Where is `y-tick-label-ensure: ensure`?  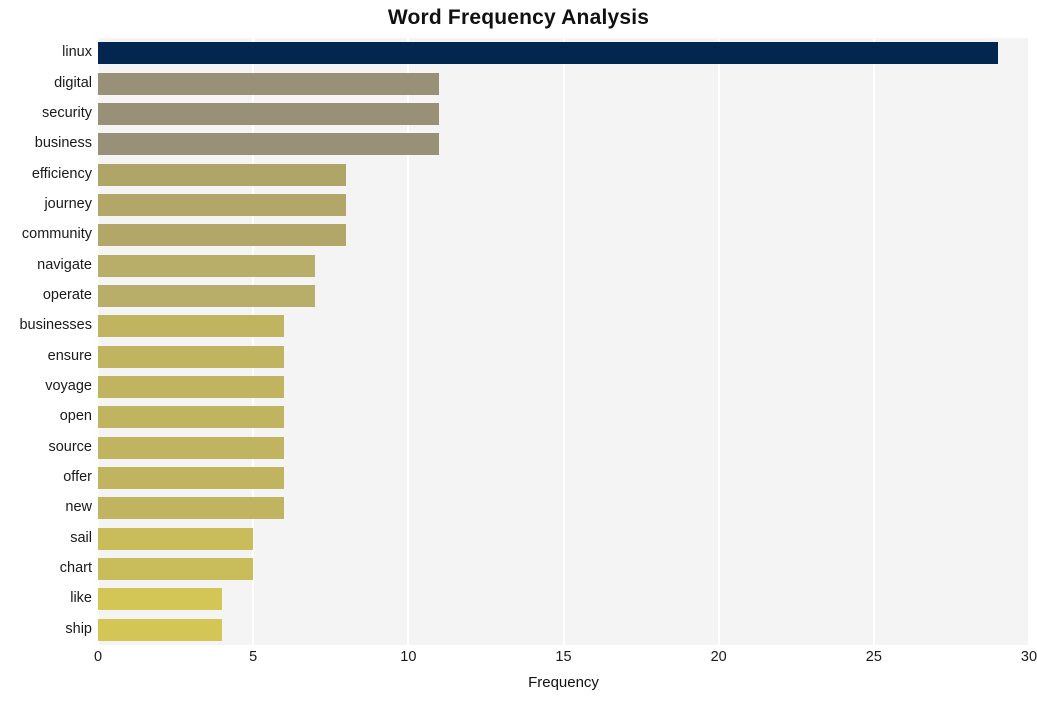 y-tick-label-ensure: ensure is located at coordinates (69, 355).